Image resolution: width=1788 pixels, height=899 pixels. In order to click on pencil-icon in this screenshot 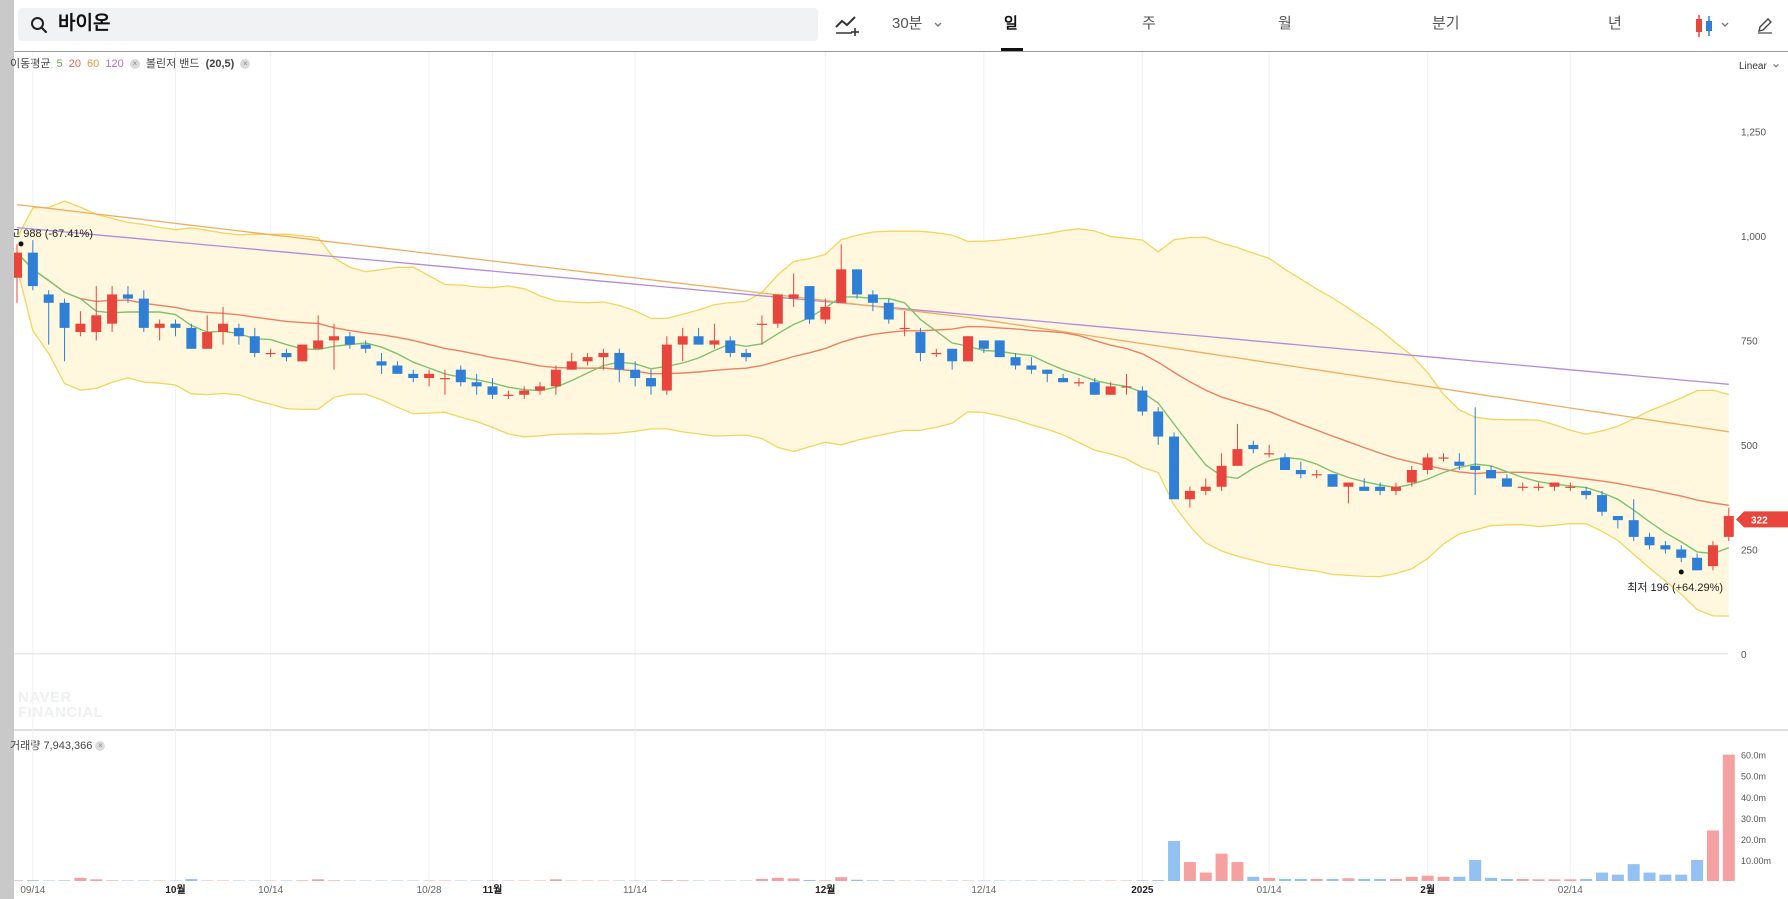, I will do `click(1765, 25)`.